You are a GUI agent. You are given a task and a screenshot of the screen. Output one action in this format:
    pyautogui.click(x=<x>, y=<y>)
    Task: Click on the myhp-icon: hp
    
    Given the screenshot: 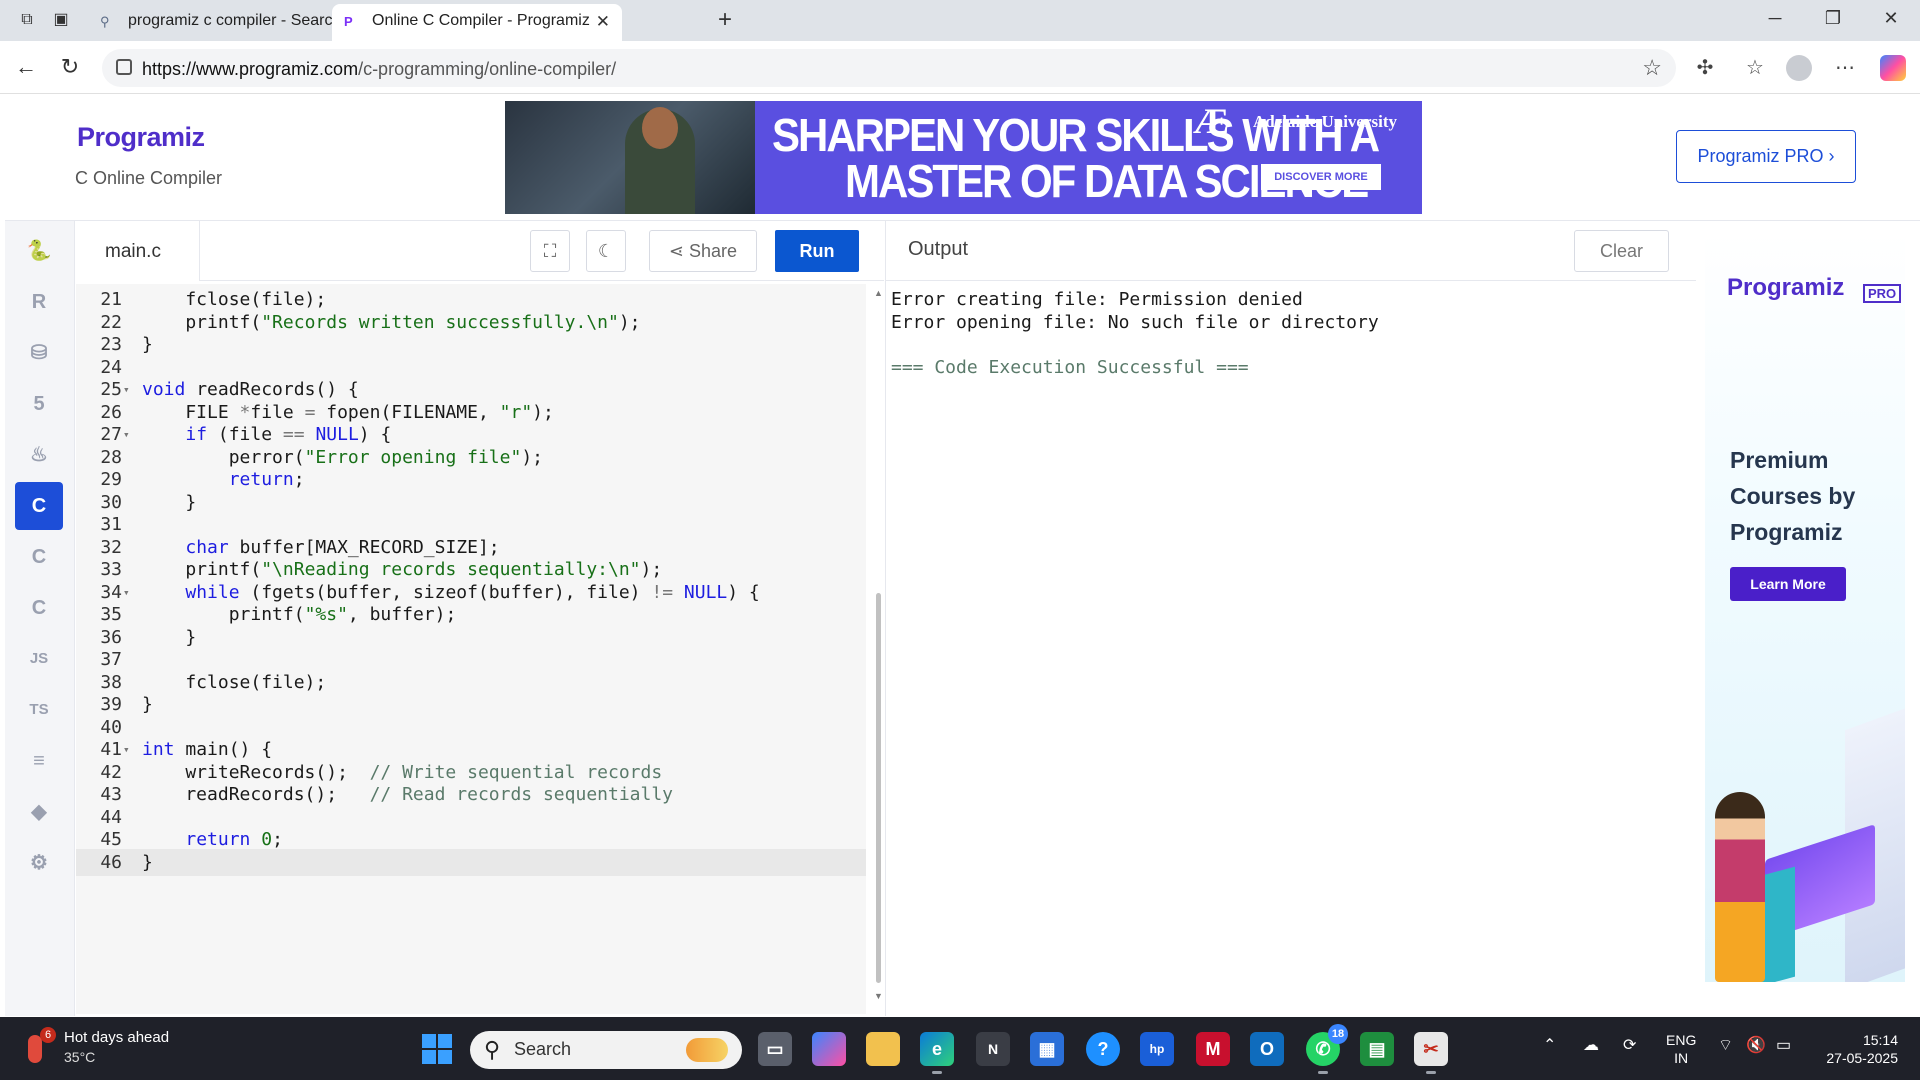 What is the action you would take?
    pyautogui.click(x=1157, y=1049)
    